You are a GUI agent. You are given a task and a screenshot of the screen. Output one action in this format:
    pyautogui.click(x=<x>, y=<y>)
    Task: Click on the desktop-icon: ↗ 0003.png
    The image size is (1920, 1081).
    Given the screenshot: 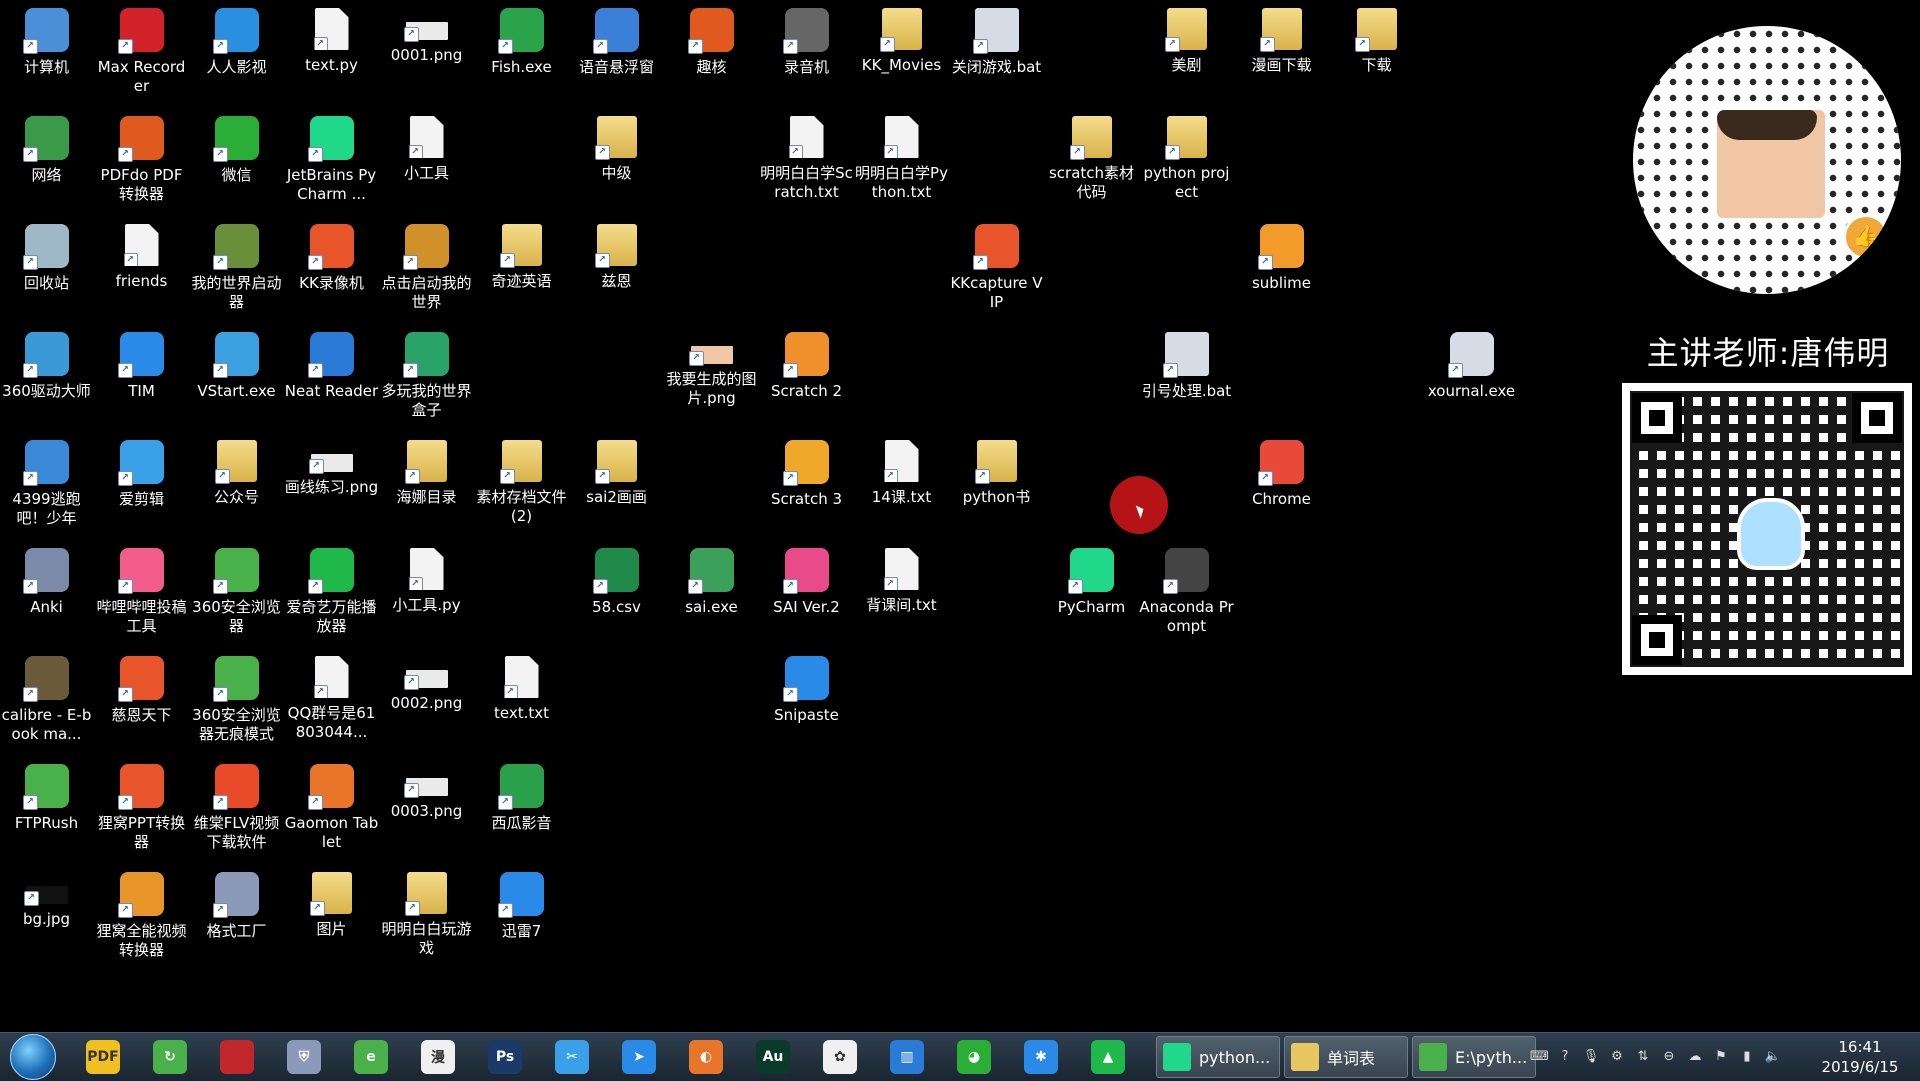 What is the action you would take?
    pyautogui.click(x=426, y=792)
    